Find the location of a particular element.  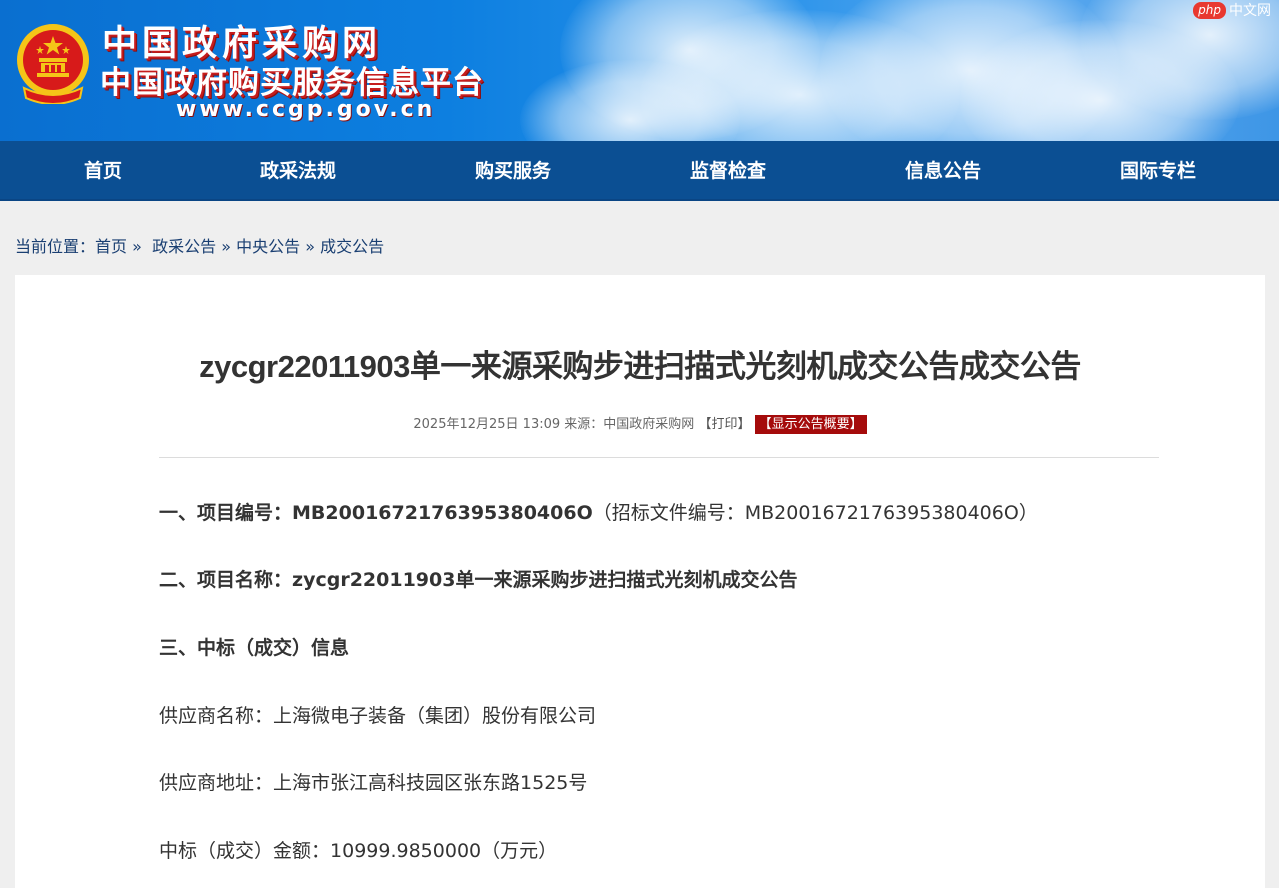

project-number-label: 一、项目编号： is located at coordinates (226, 513).